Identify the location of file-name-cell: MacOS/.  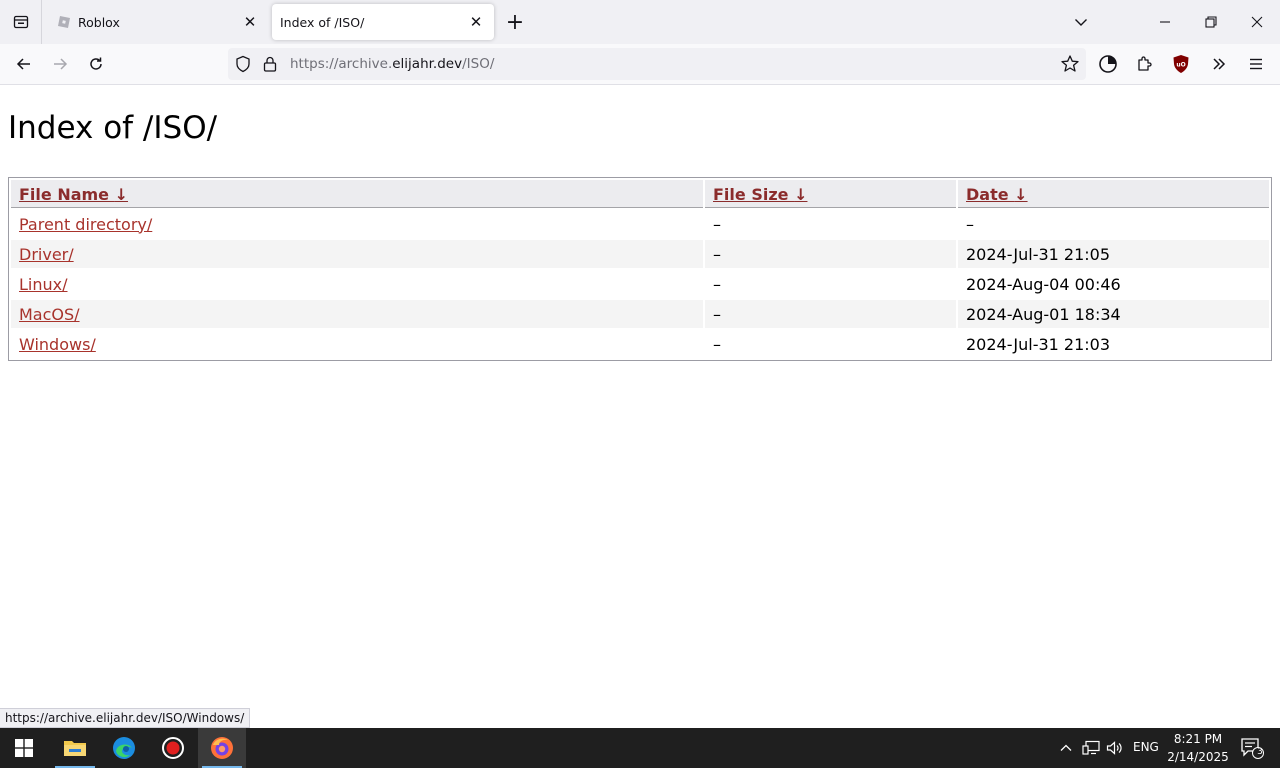
(357, 314).